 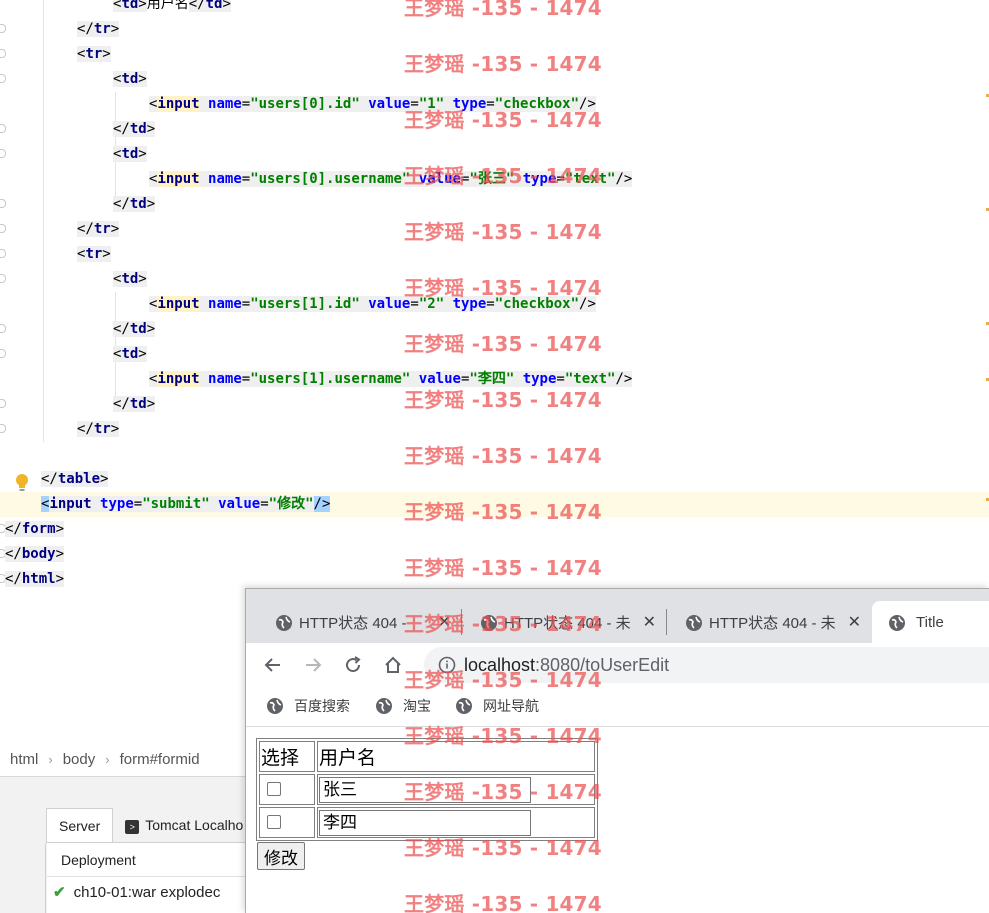 What do you see at coordinates (94, 254) in the screenshot?
I see `code-line: <tr>` at bounding box center [94, 254].